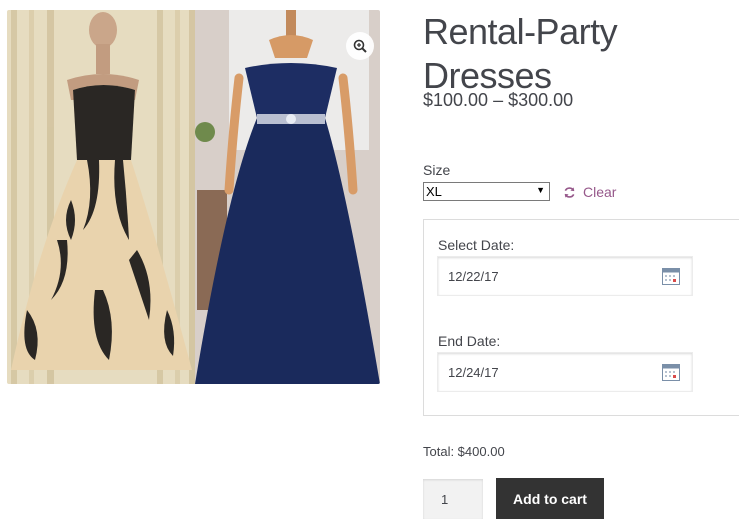  I want to click on magnifier-plus-icon, so click(360, 46).